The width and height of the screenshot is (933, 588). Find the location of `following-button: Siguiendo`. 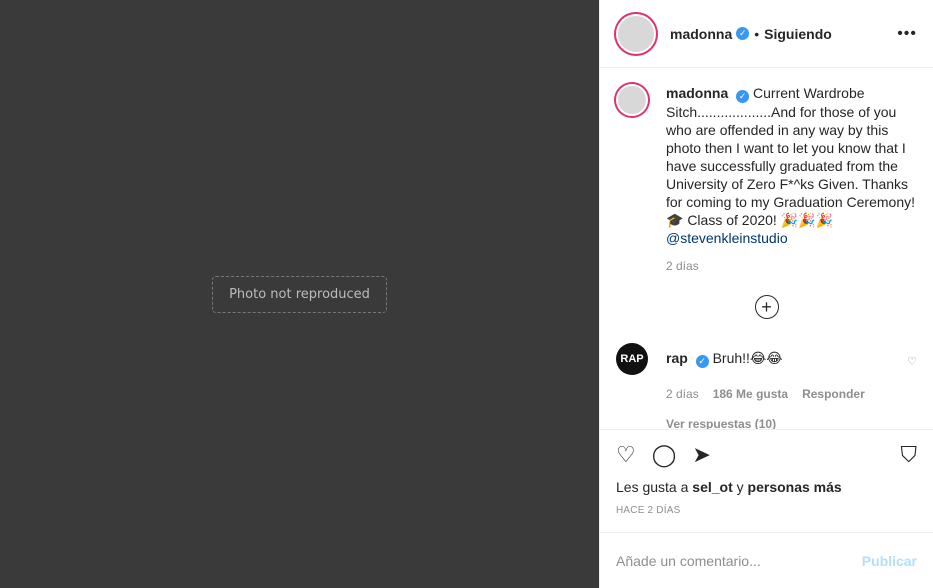

following-button: Siguiendo is located at coordinates (798, 34).